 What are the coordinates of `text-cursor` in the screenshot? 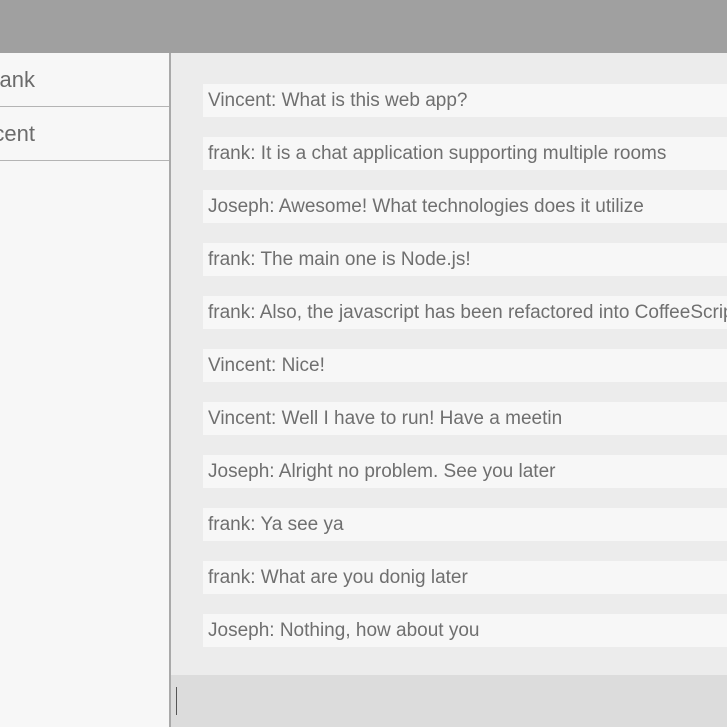 It's located at (176, 701).